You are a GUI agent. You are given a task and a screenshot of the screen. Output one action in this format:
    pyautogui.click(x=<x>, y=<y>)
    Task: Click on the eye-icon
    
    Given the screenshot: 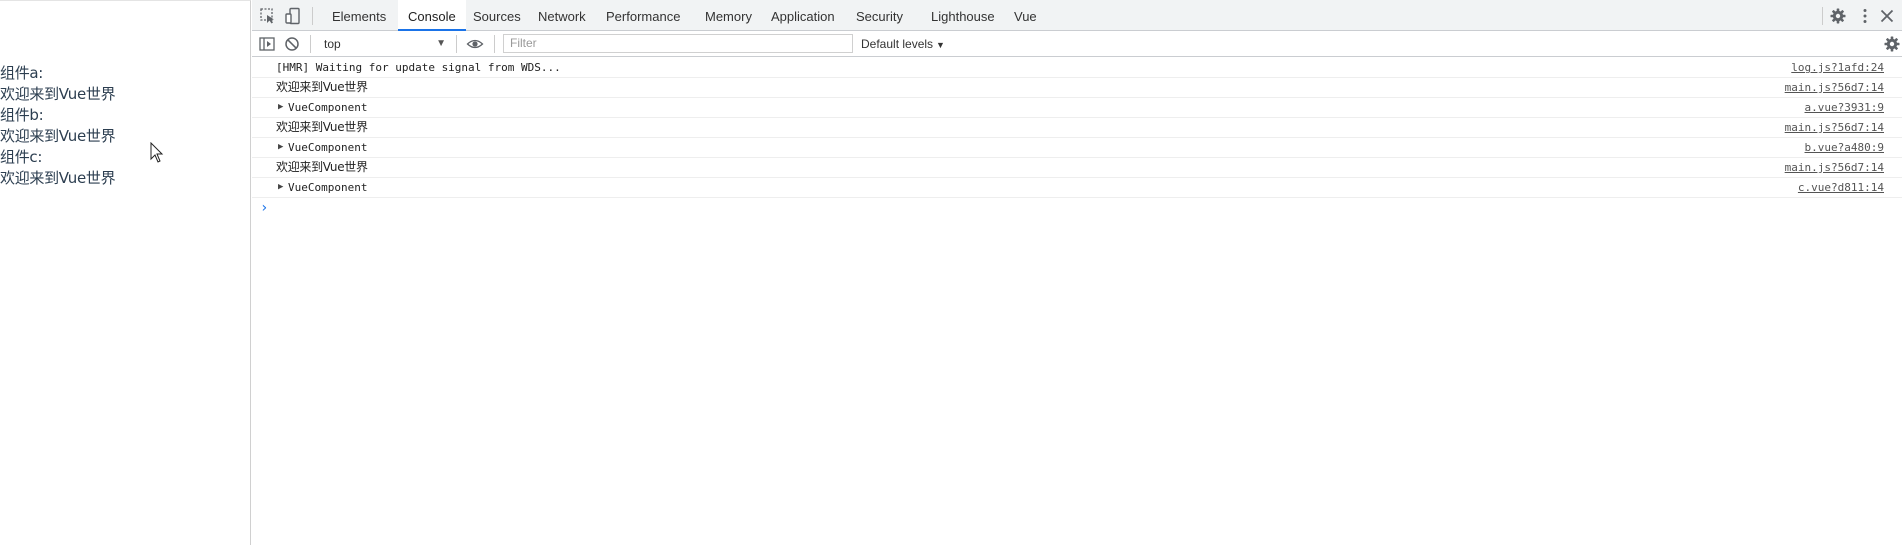 What is the action you would take?
    pyautogui.click(x=475, y=44)
    